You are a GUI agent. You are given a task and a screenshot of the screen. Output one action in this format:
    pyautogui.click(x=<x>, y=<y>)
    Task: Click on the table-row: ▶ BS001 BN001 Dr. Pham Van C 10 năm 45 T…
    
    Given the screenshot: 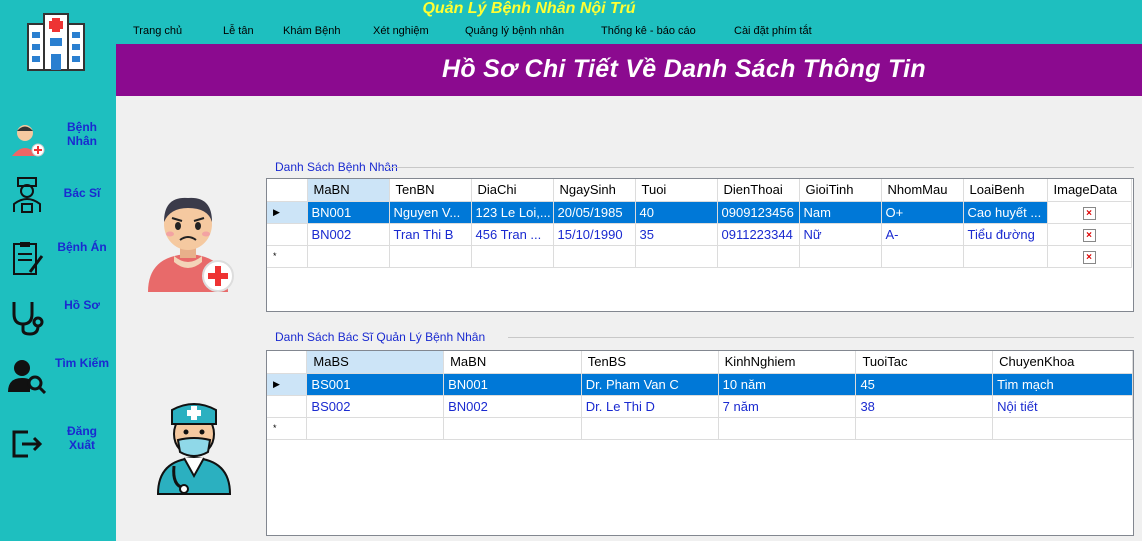 What is the action you would take?
    pyautogui.click(x=700, y=384)
    